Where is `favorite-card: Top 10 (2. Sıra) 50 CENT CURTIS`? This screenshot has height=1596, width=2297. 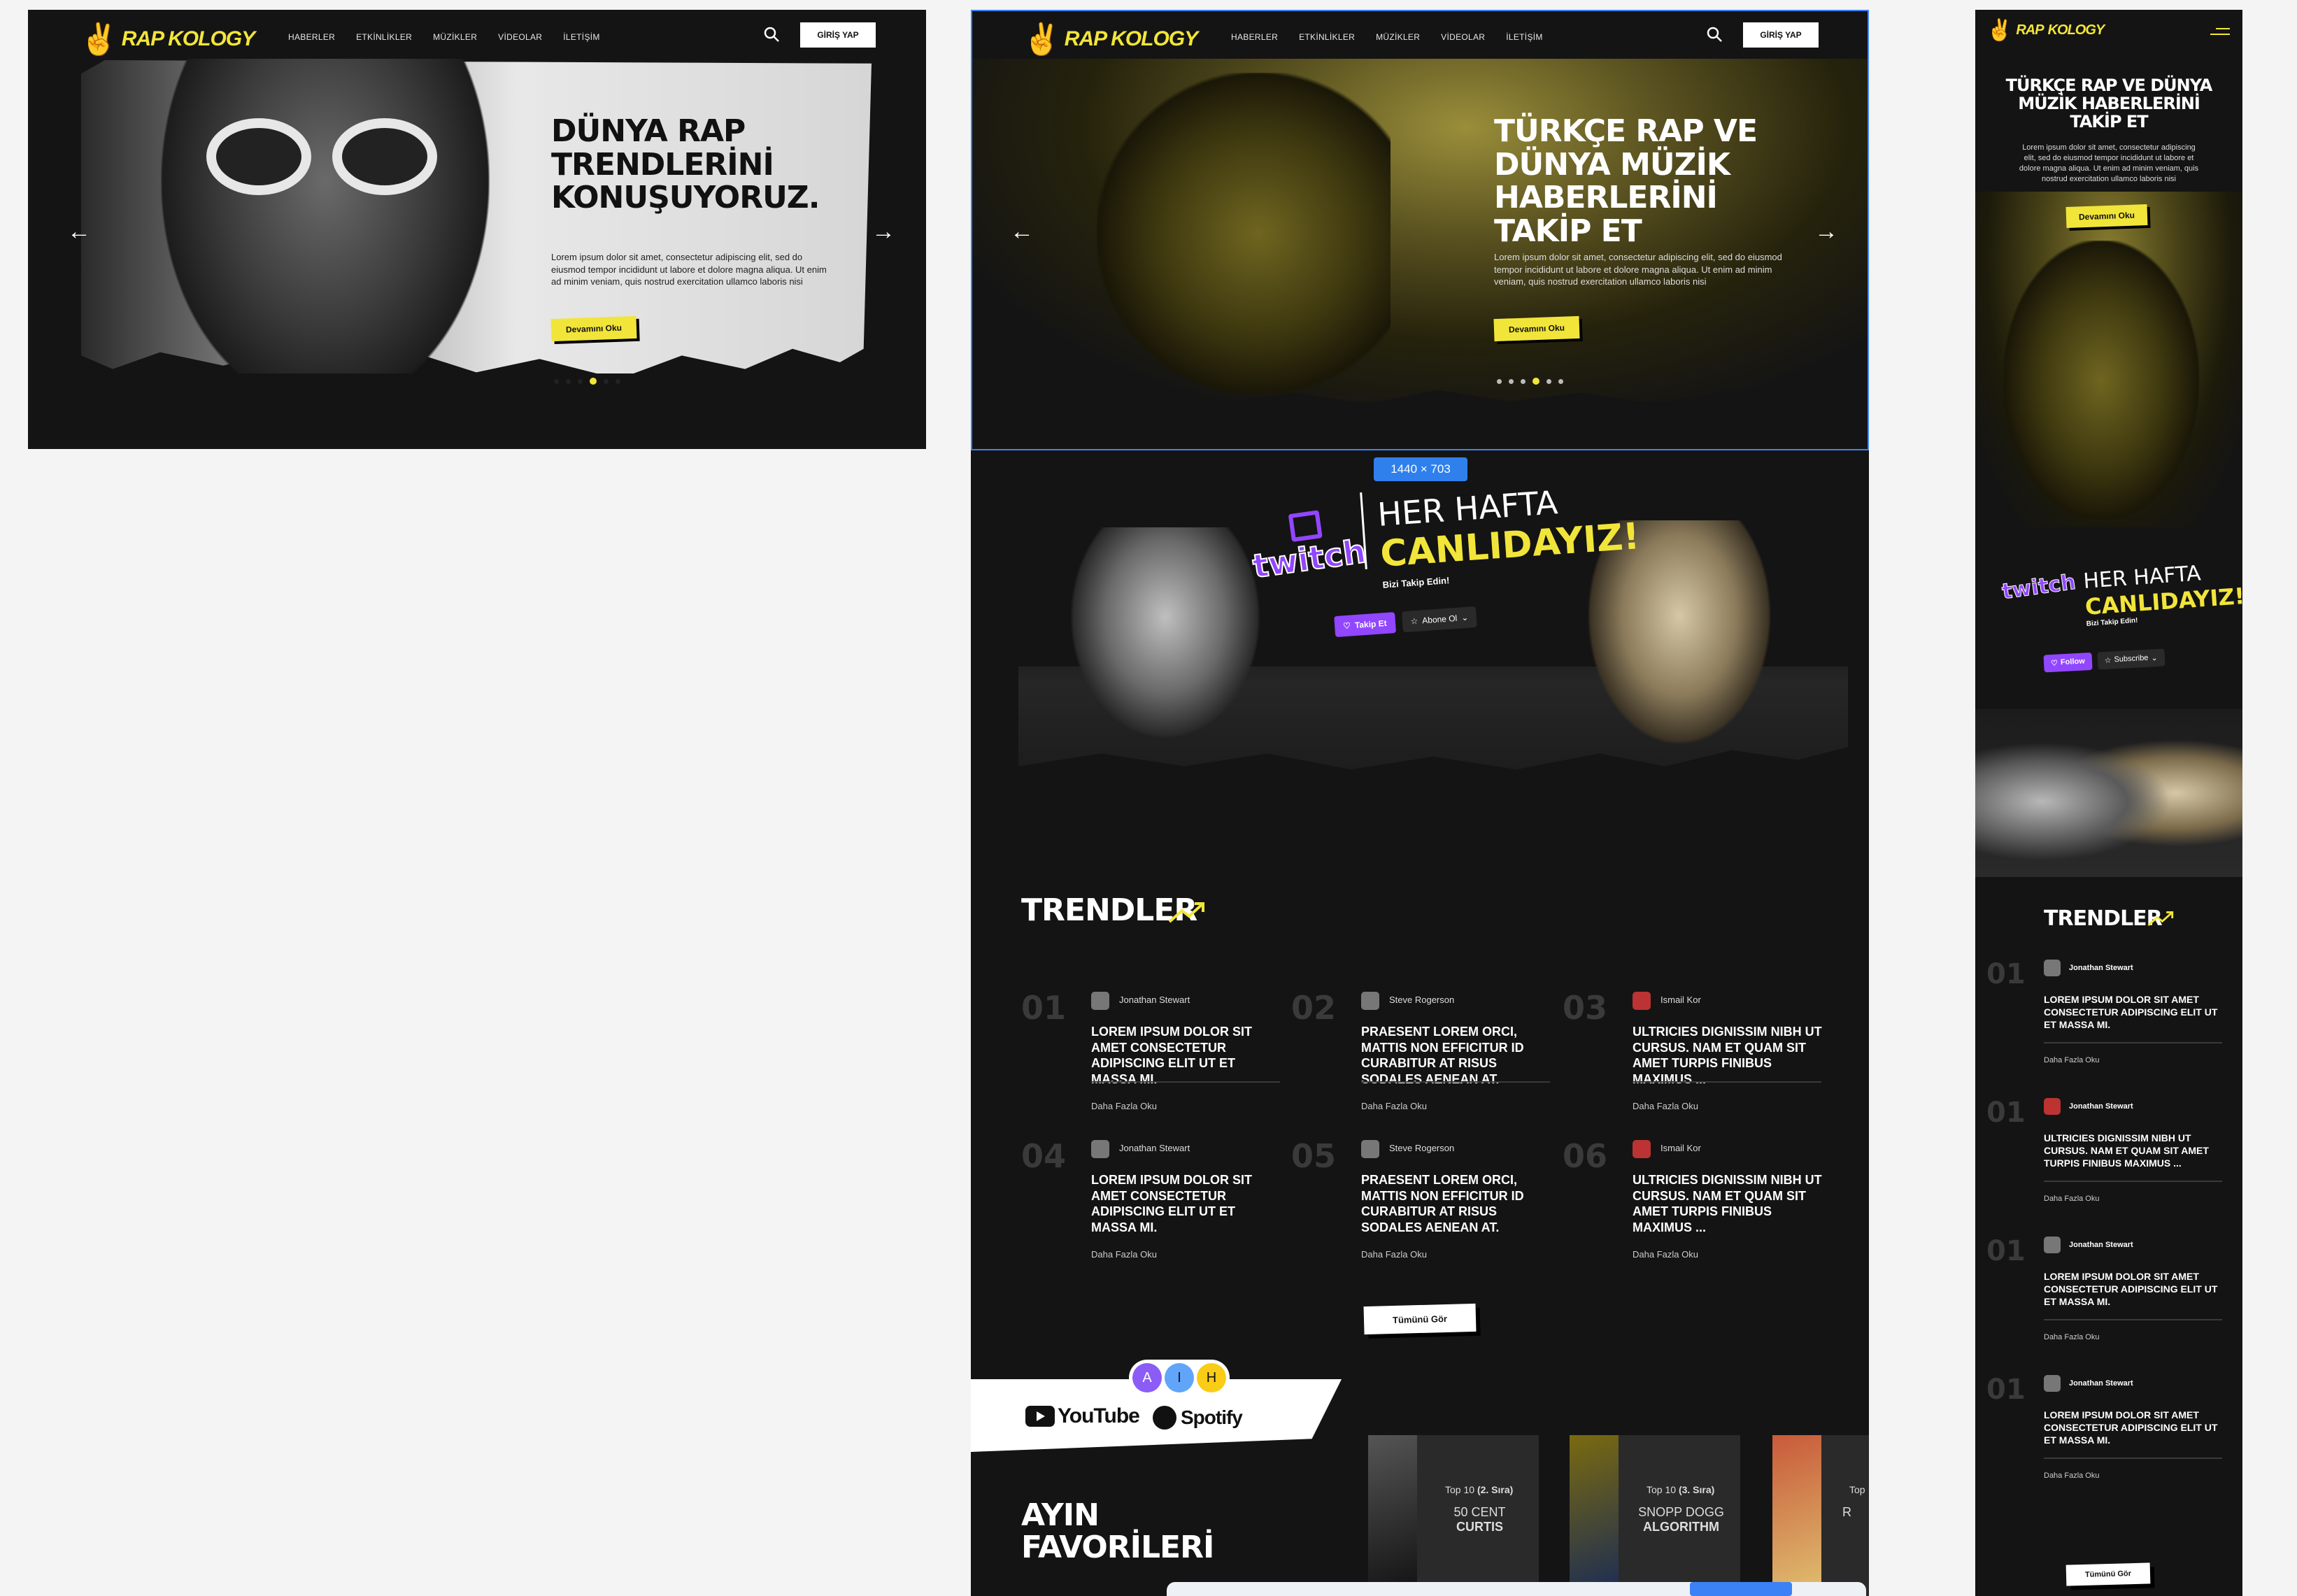 favorite-card: Top 10 (2. Sıra) 50 CENT CURTIS is located at coordinates (1453, 1515).